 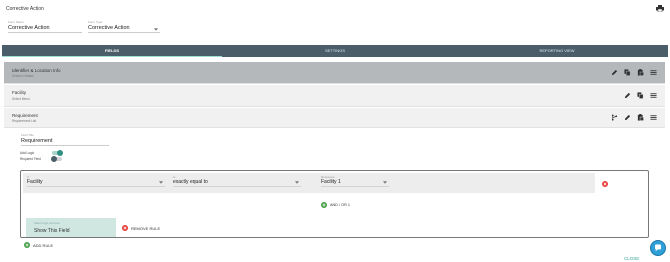 I want to click on condition-operator-value: exactly equal to, so click(x=237, y=183).